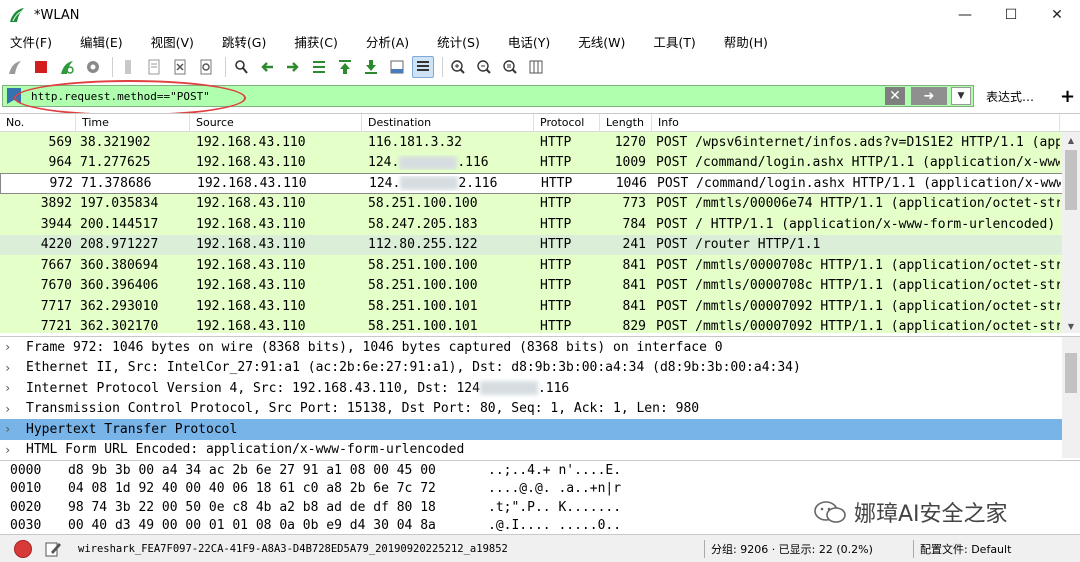 The image size is (1080, 562). Describe the element at coordinates (93, 67) in the screenshot. I see `capture-options-icon` at that location.